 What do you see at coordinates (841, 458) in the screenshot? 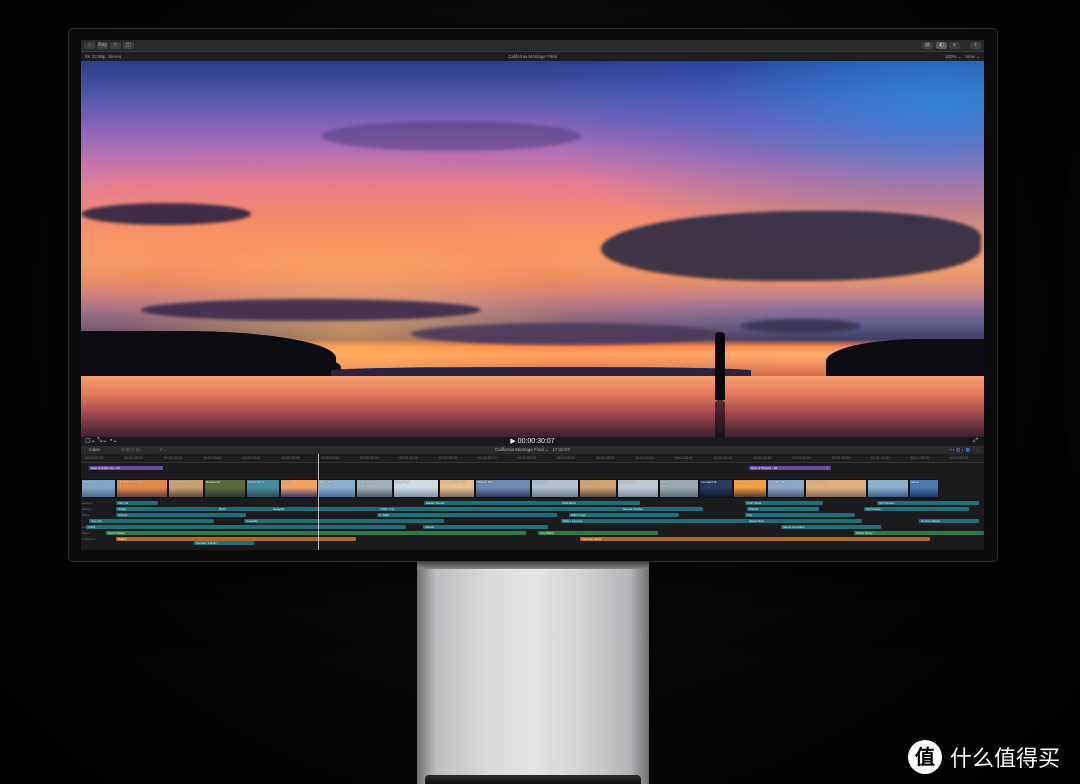
I see `ruler-tick: 00:01:35:00` at bounding box center [841, 458].